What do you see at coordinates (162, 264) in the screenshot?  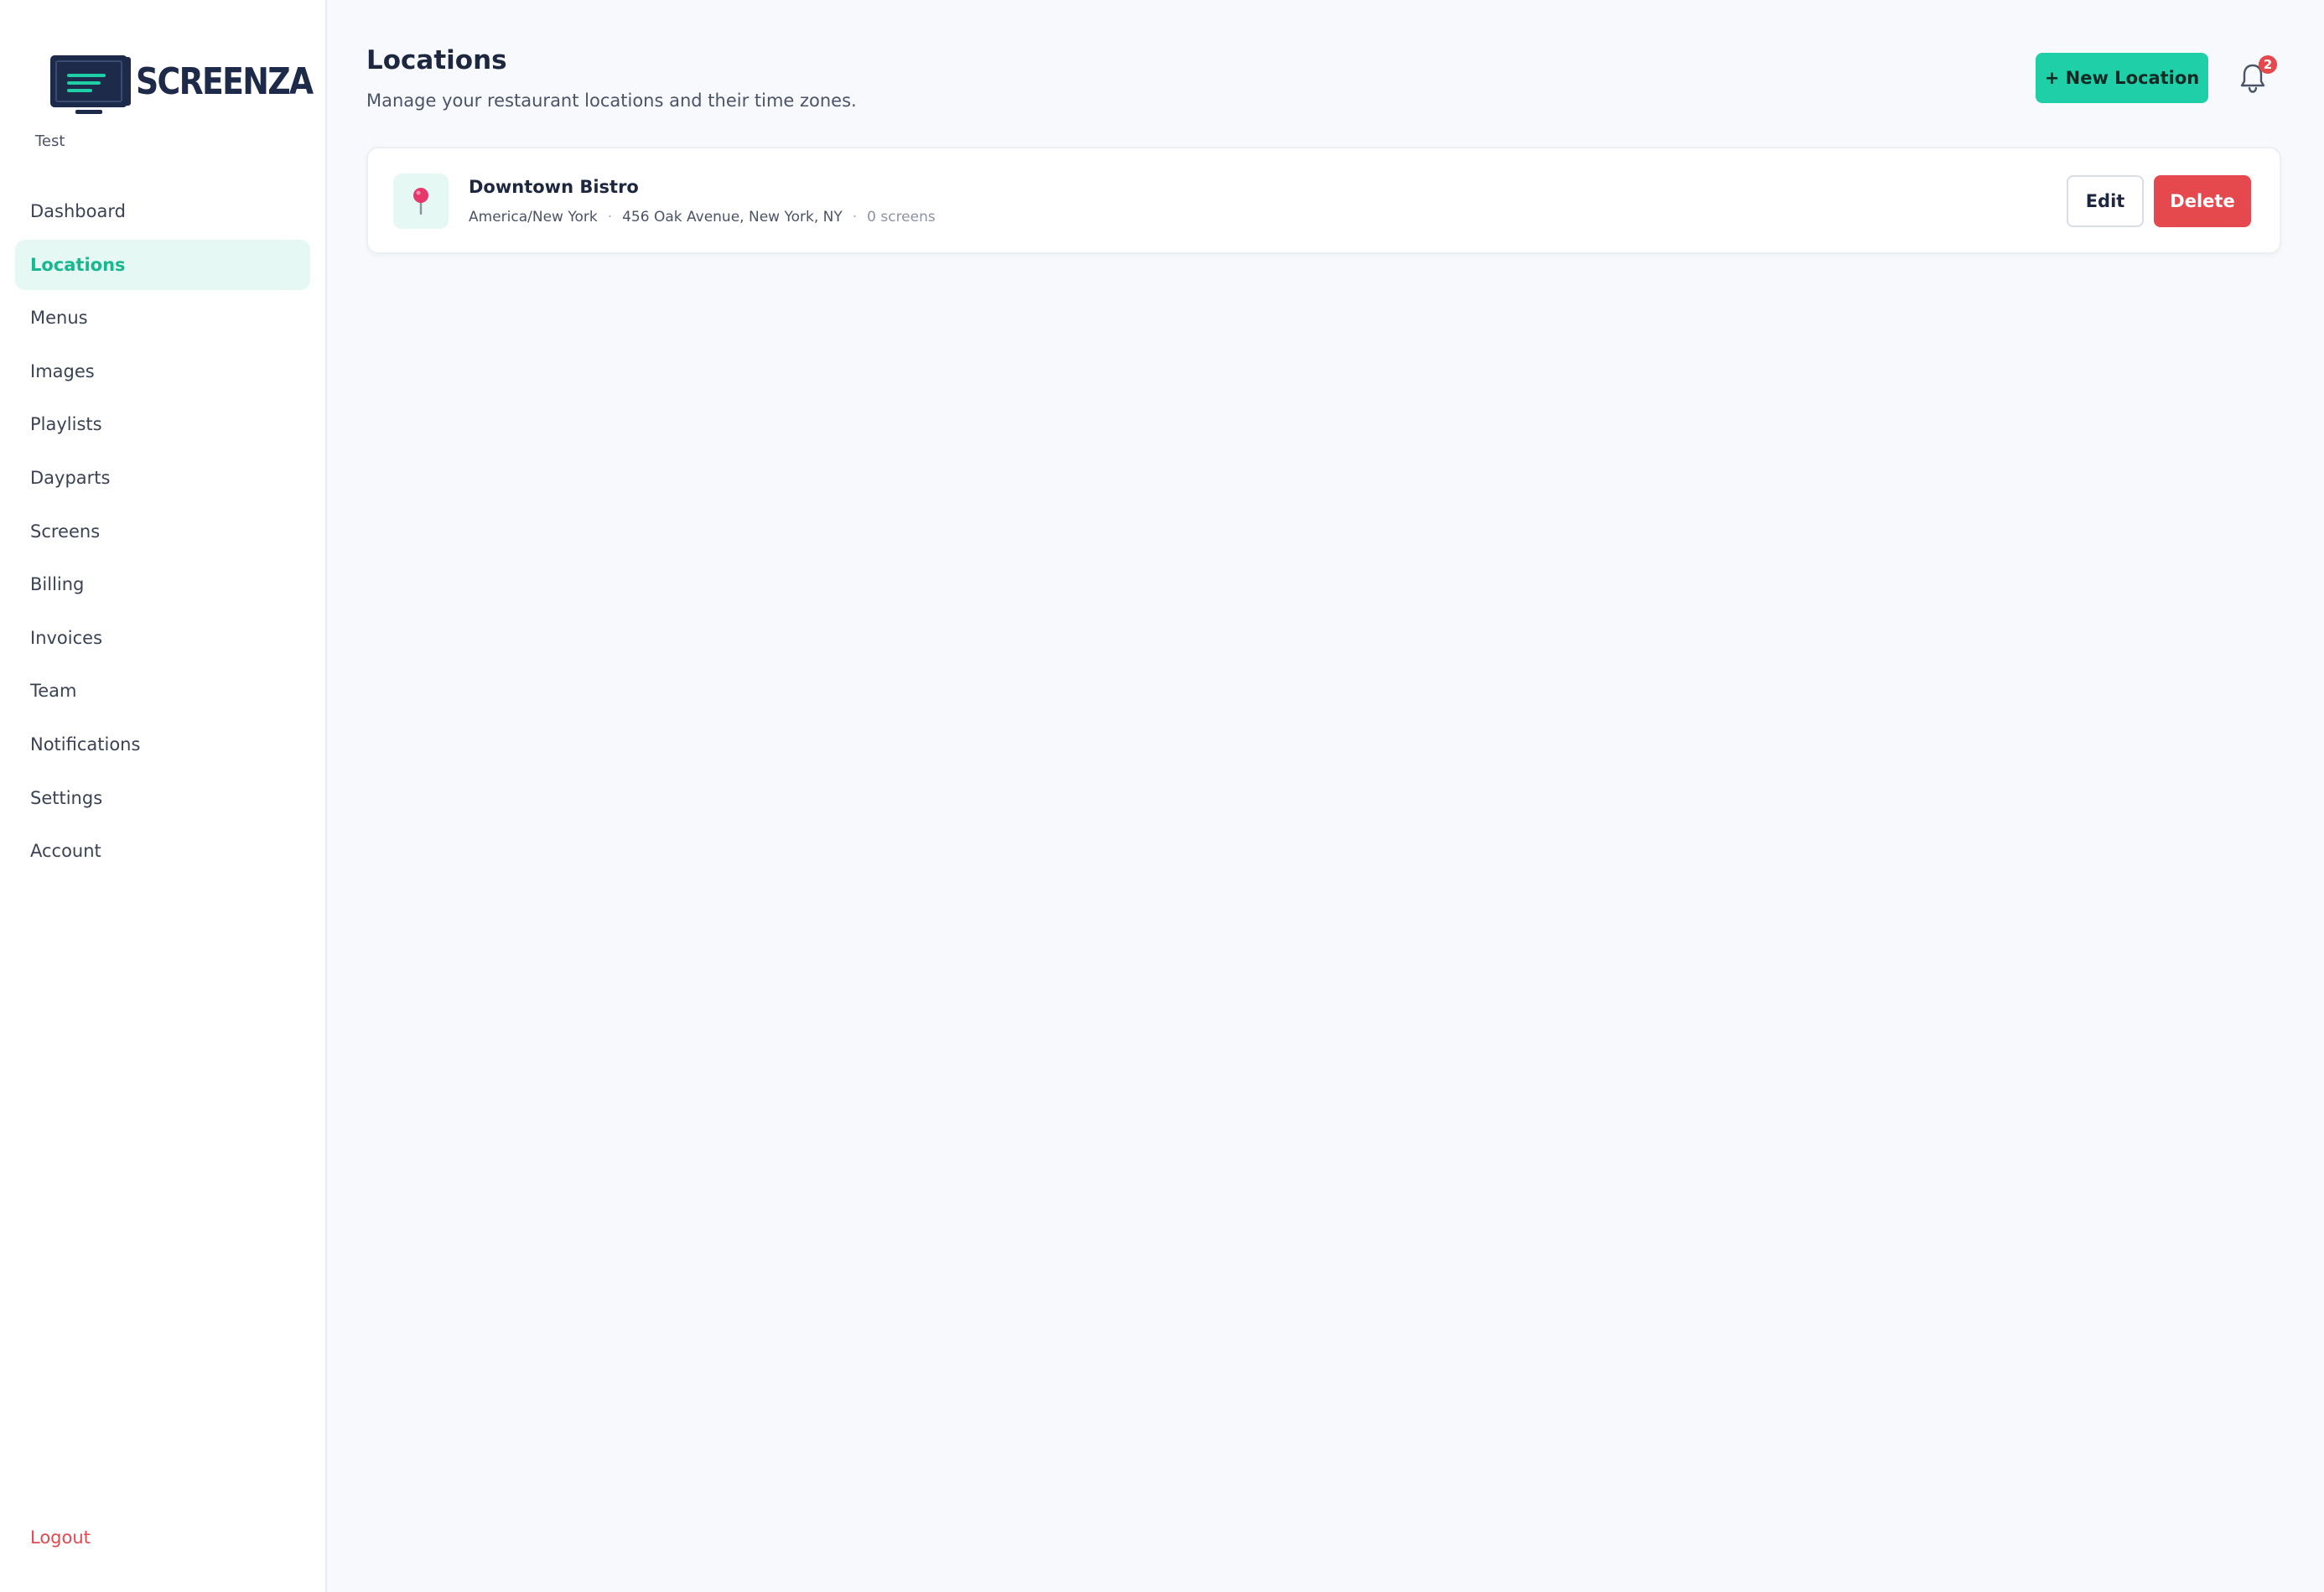 I see `sidebar-item-locations: Locations` at bounding box center [162, 264].